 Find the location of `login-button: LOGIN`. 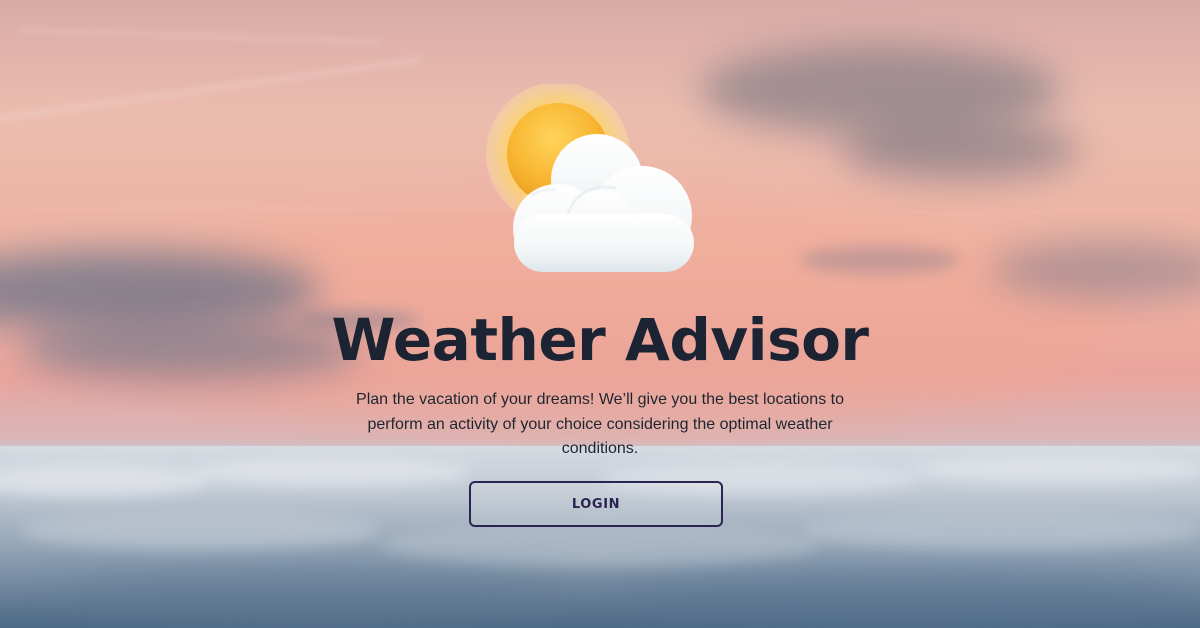

login-button: LOGIN is located at coordinates (596, 504).